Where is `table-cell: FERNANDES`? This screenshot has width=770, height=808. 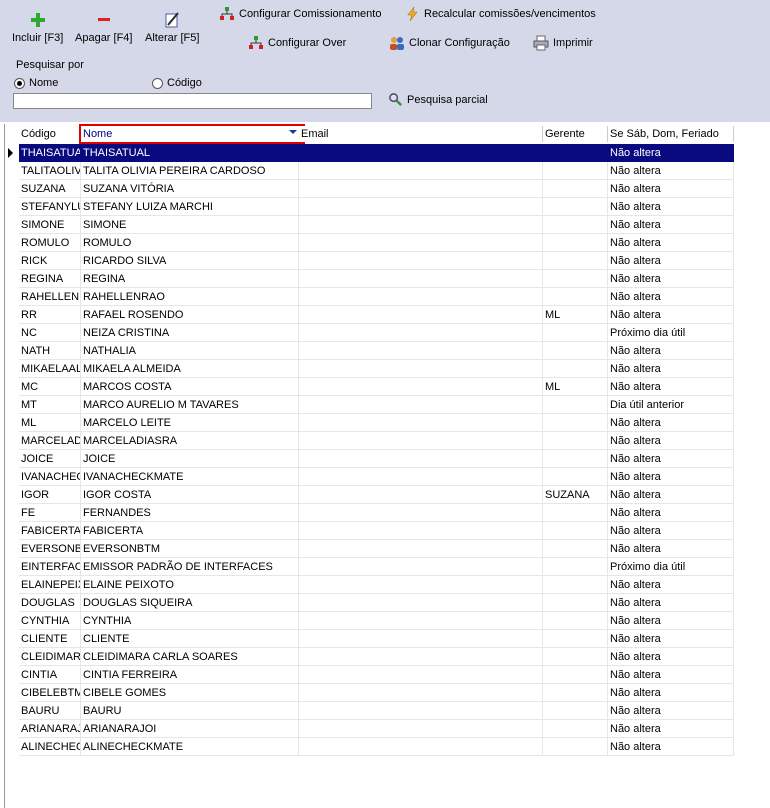
table-cell: FERNANDES is located at coordinates (190, 513).